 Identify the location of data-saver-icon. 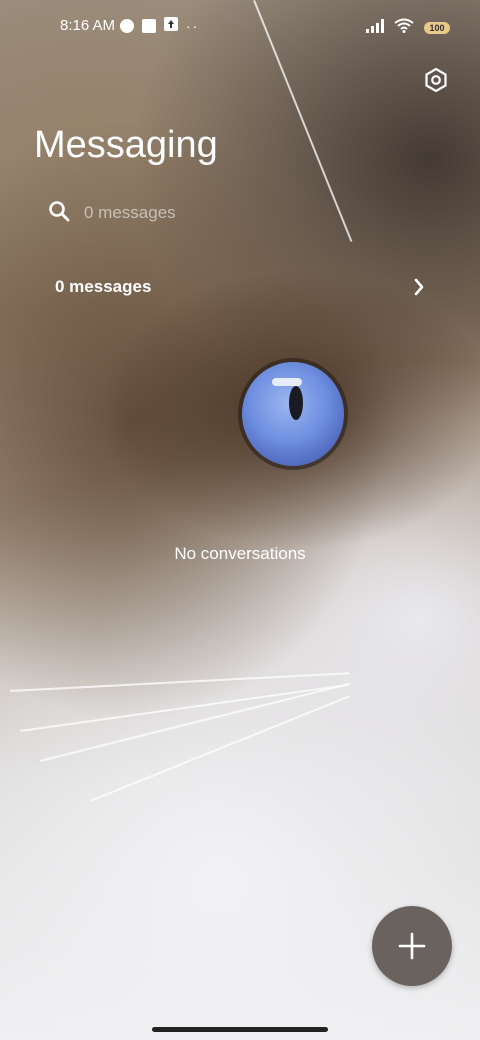
(127, 26).